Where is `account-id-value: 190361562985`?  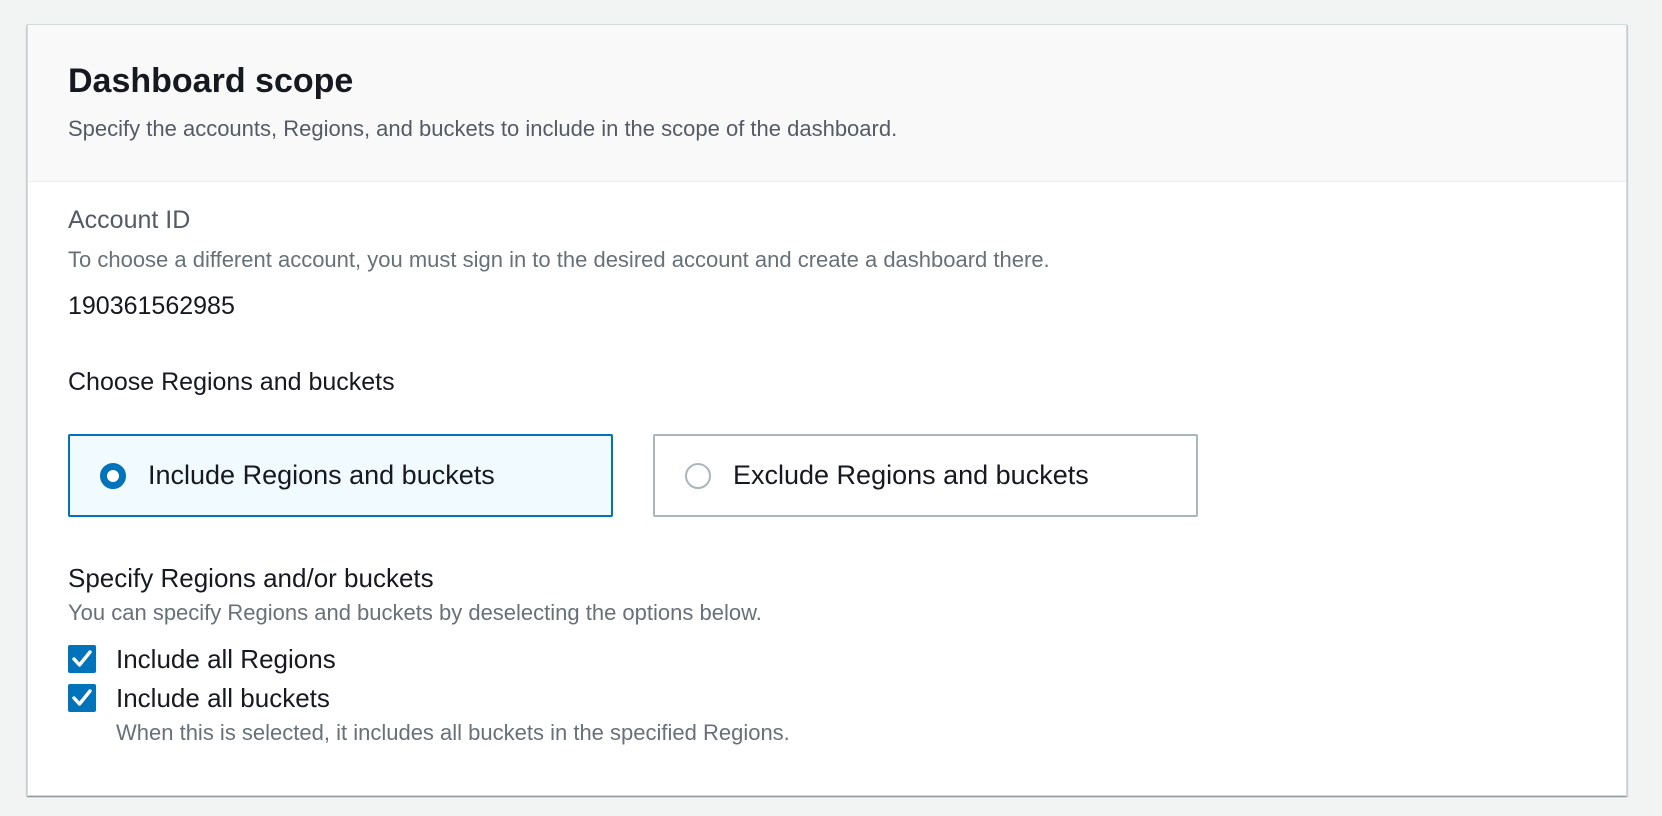 account-id-value: 190361562985 is located at coordinates (151, 306).